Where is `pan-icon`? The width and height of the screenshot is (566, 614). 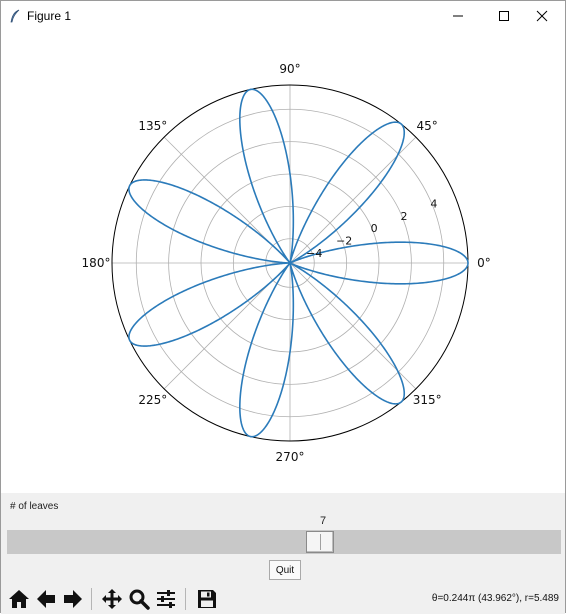
pan-icon is located at coordinates (112, 599).